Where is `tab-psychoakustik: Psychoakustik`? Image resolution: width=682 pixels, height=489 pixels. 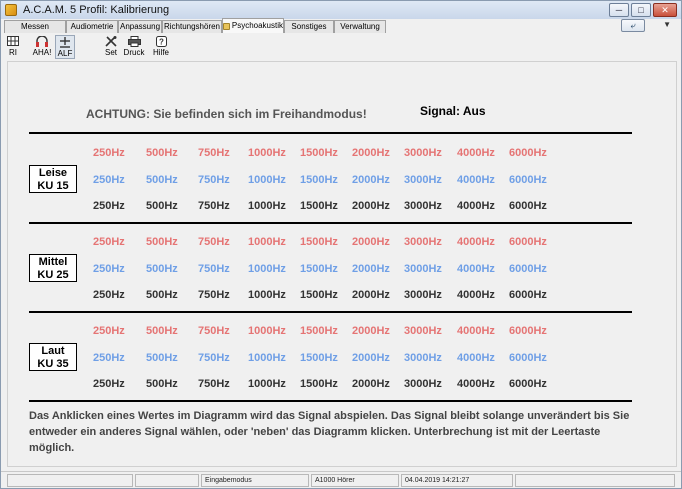 tab-psychoakustik: Psychoakustik is located at coordinates (253, 25).